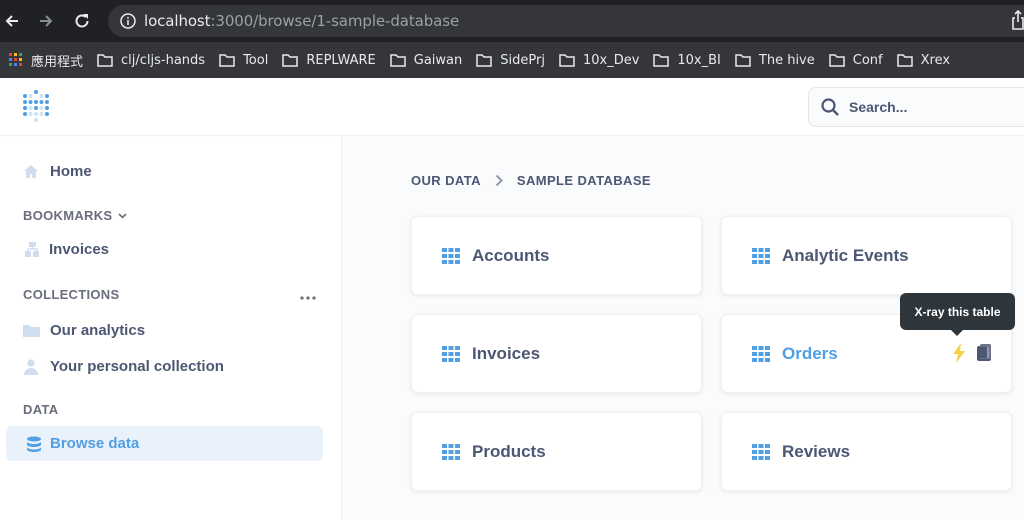  Describe the element at coordinates (867, 60) in the screenshot. I see `bookmark-label: Conf` at that location.